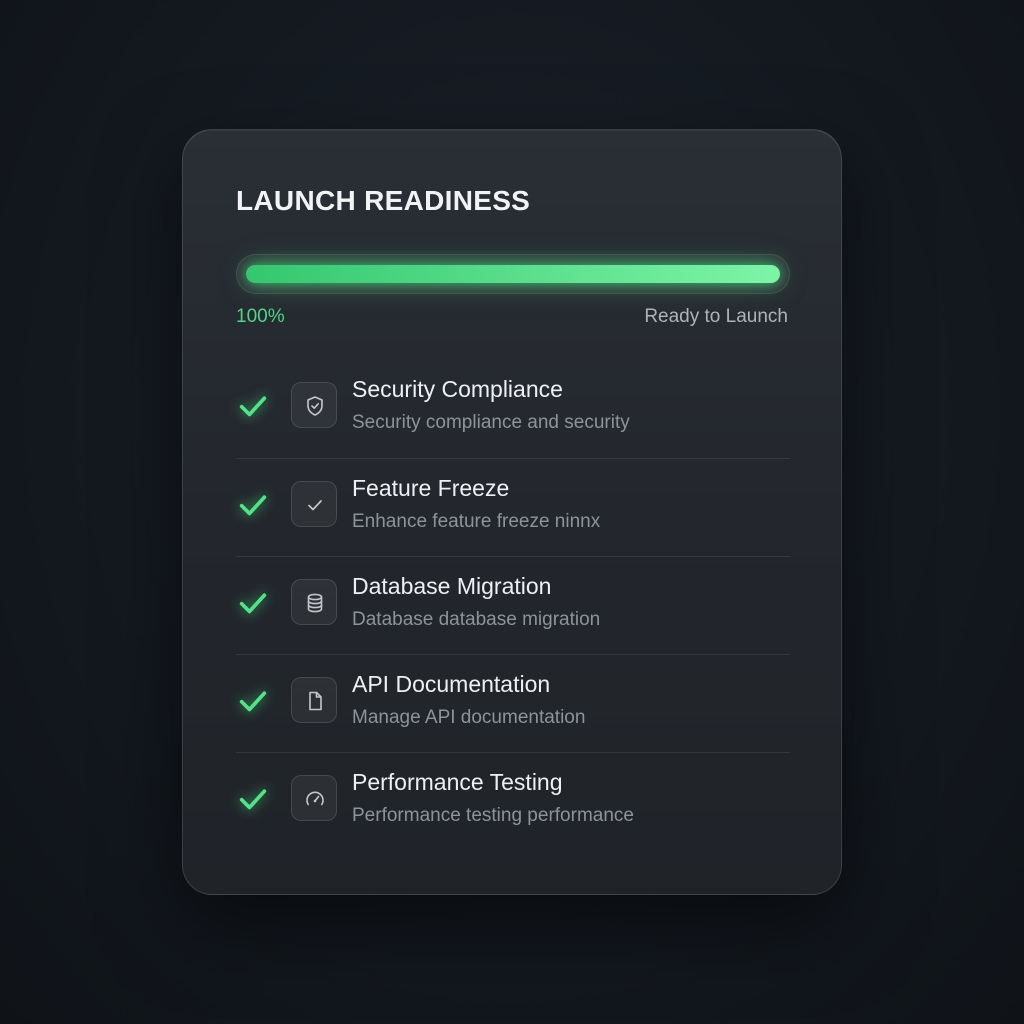 The height and width of the screenshot is (1024, 1024). What do you see at coordinates (716, 316) in the screenshot?
I see `progress-status: Ready to Launch` at bounding box center [716, 316].